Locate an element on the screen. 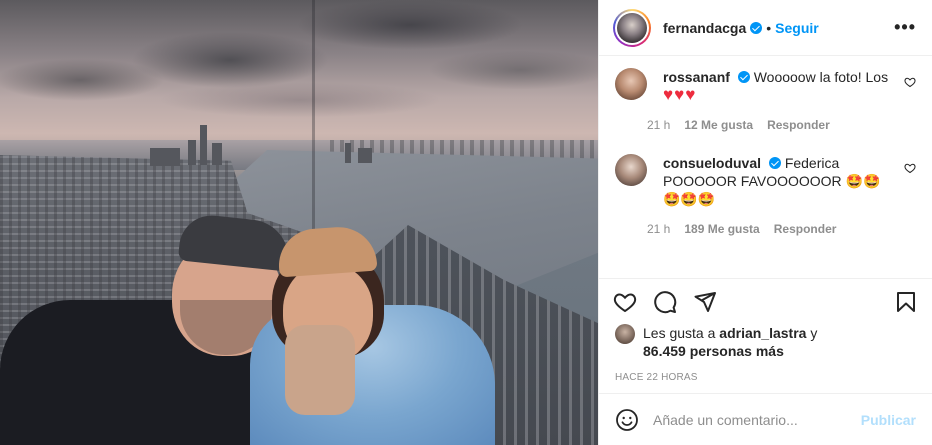  publish-button: Publicar is located at coordinates (888, 420).